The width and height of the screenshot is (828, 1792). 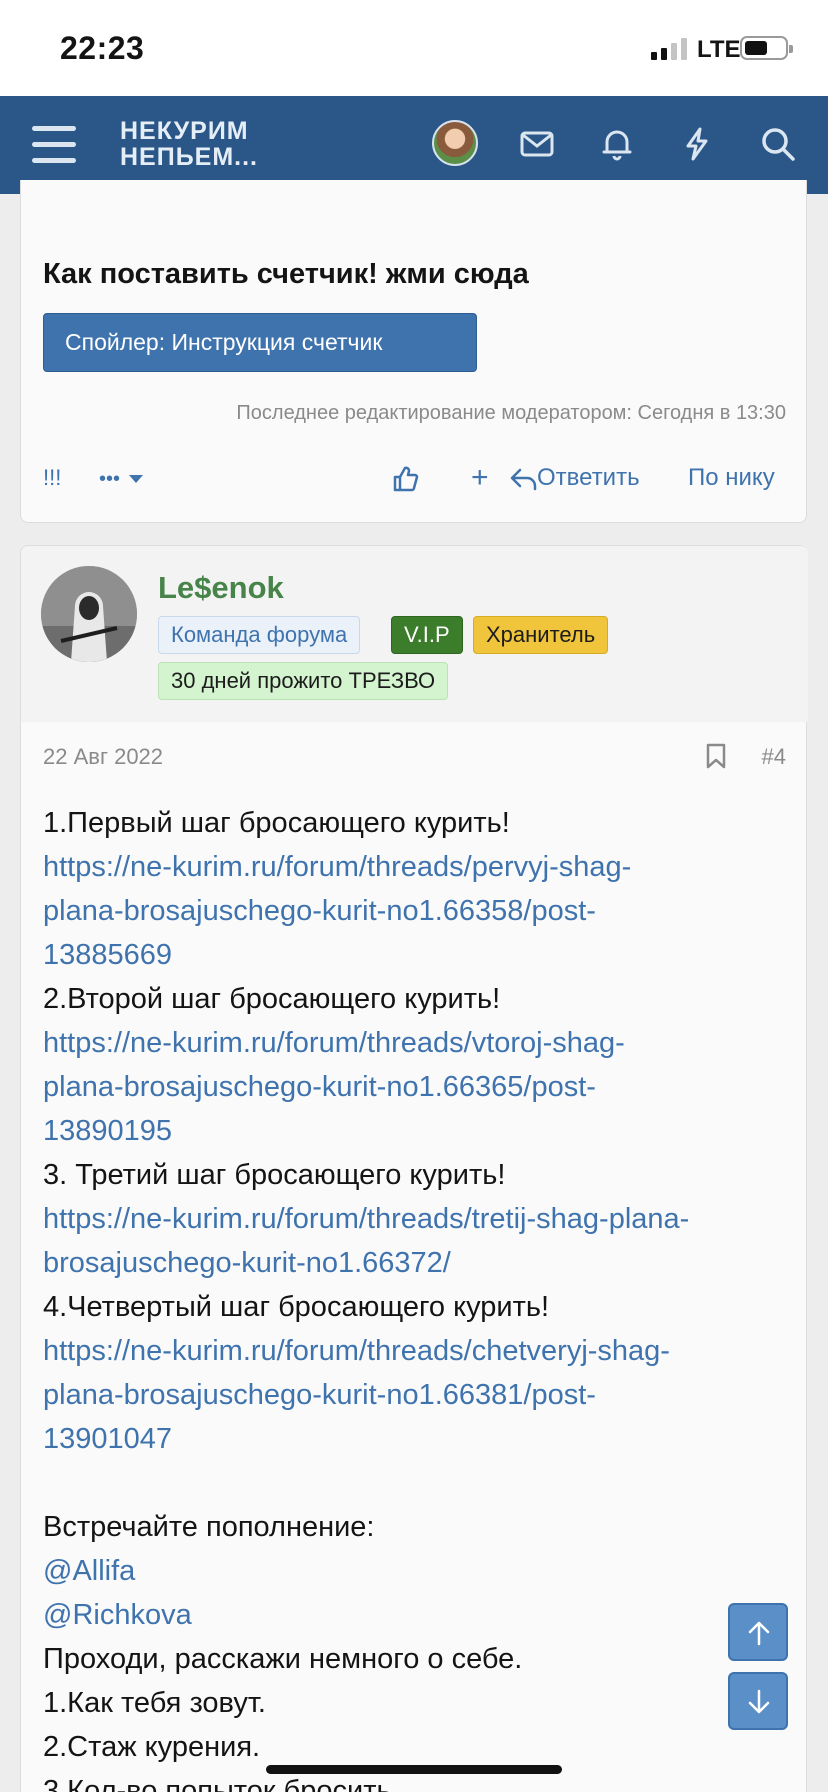 I want to click on author-avatar, so click(x=89, y=614).